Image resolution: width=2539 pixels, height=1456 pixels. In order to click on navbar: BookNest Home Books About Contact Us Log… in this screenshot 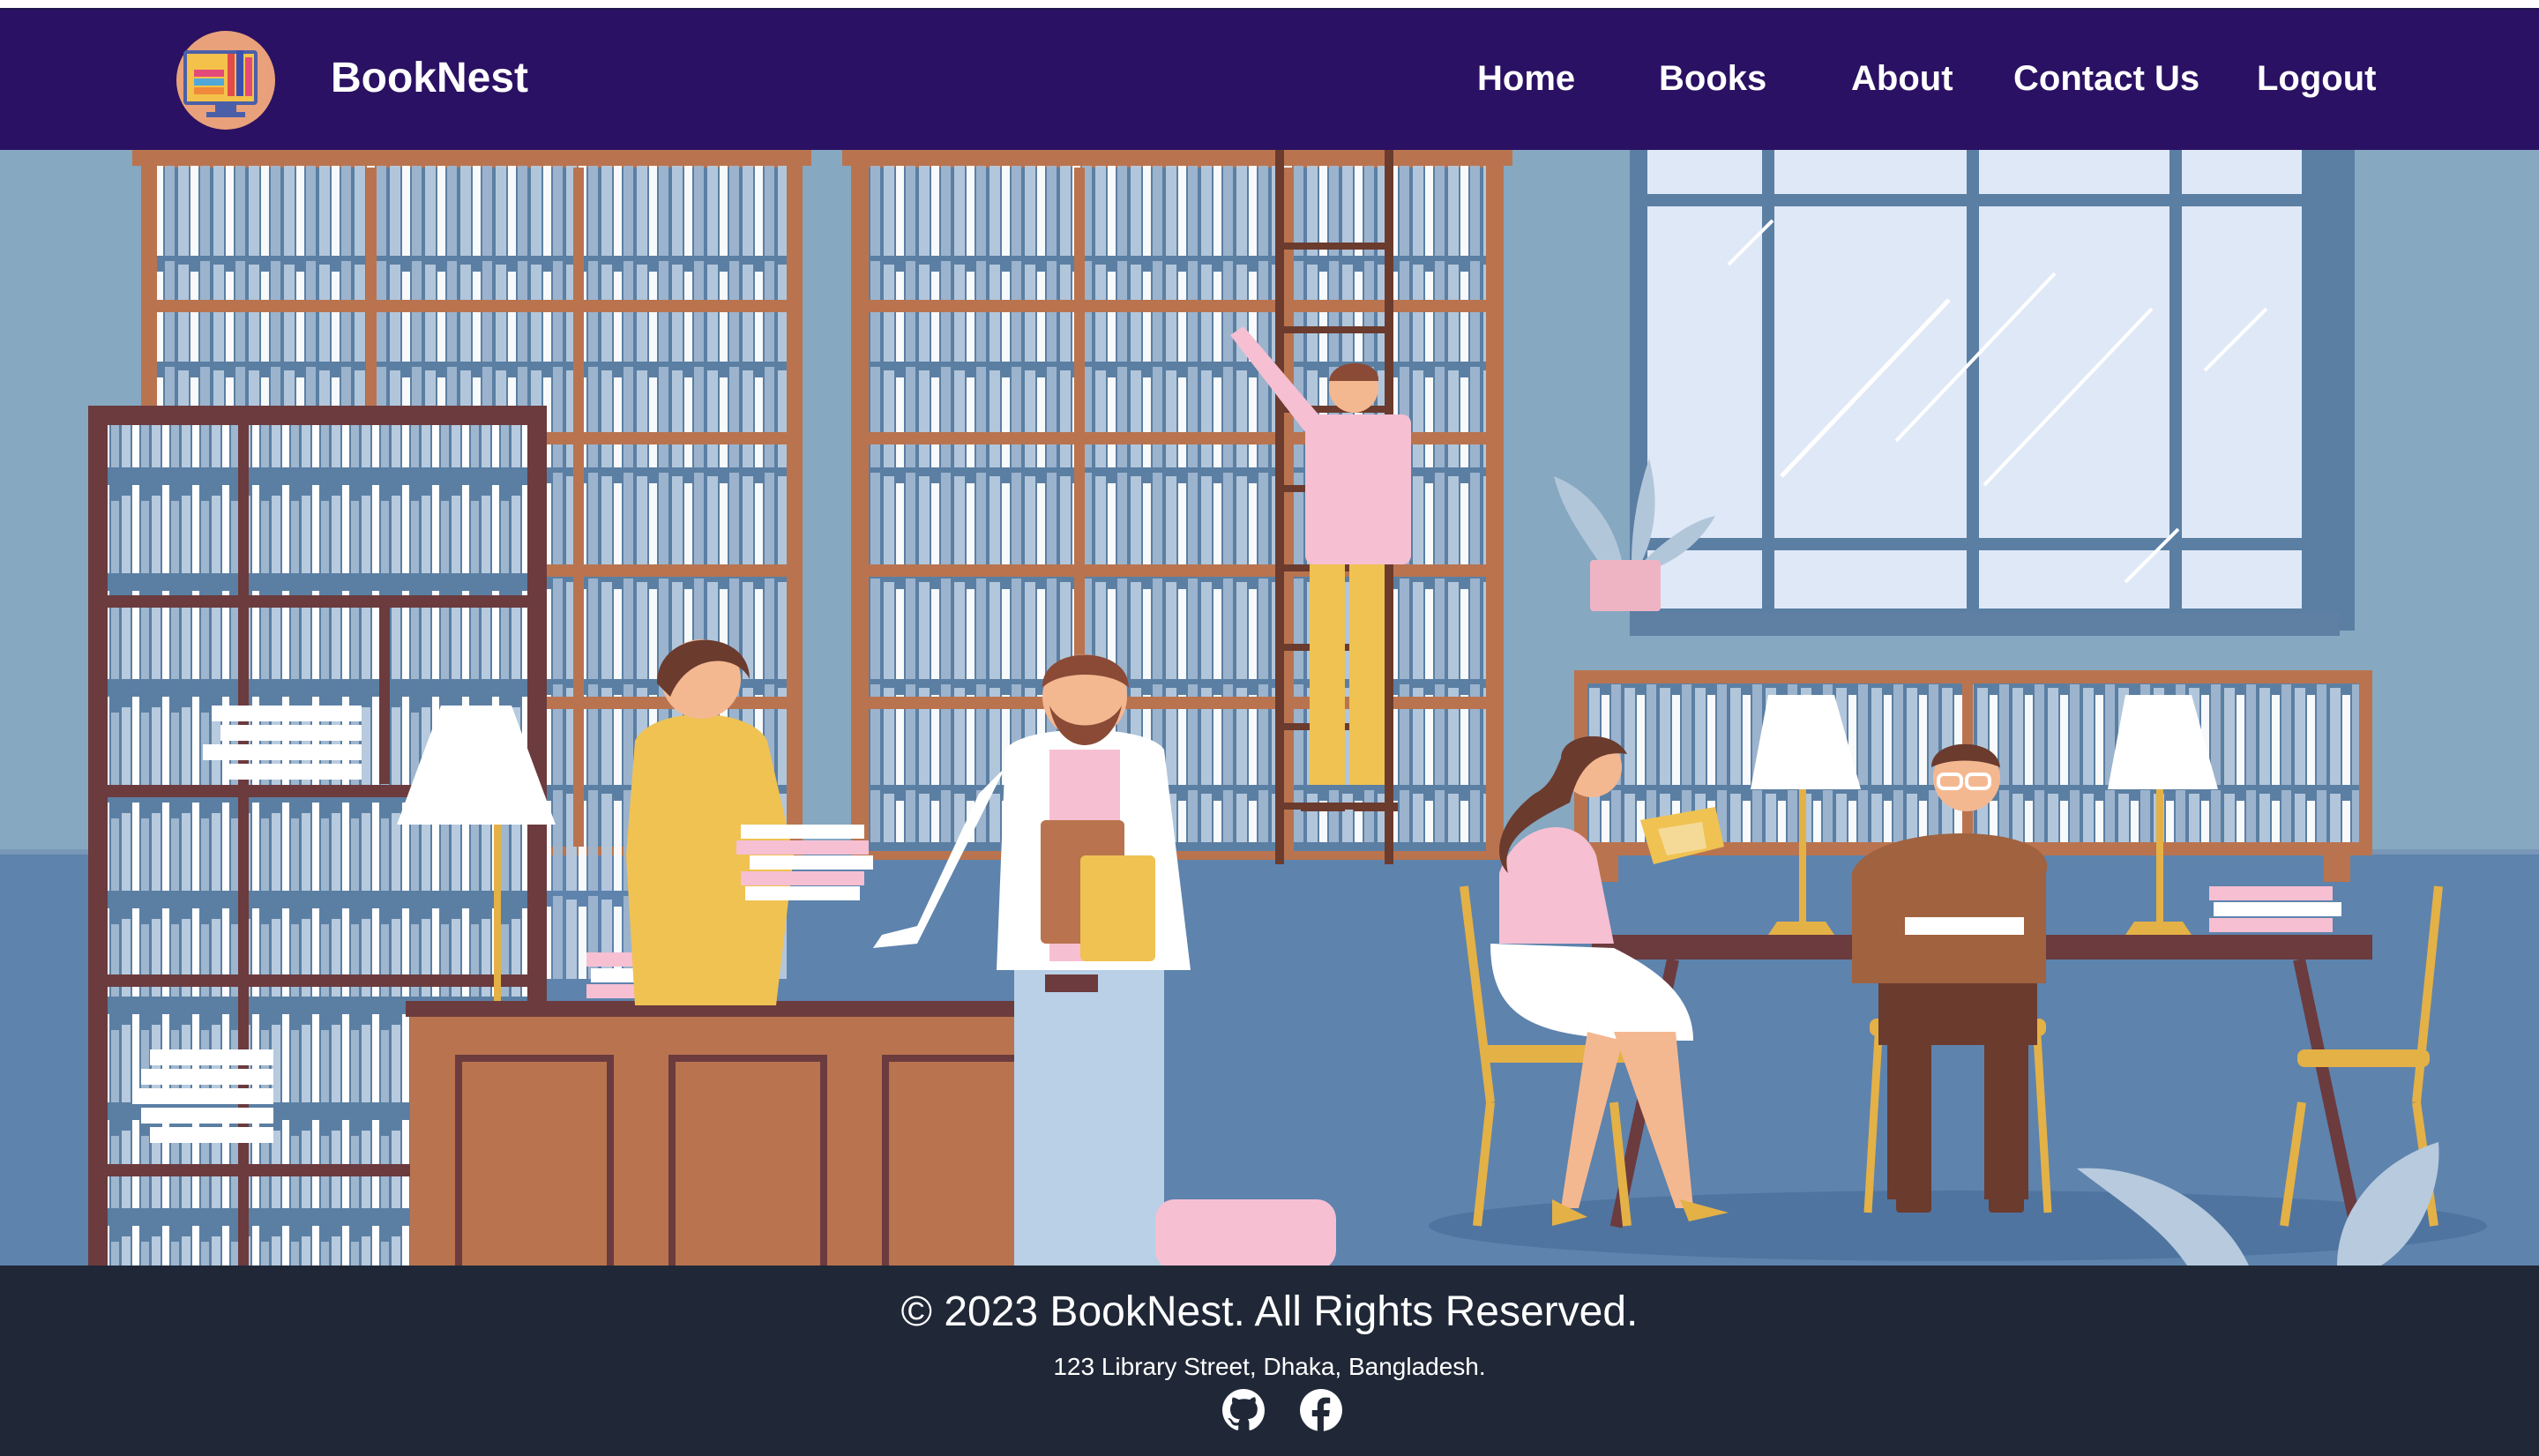, I will do `click(1269, 80)`.